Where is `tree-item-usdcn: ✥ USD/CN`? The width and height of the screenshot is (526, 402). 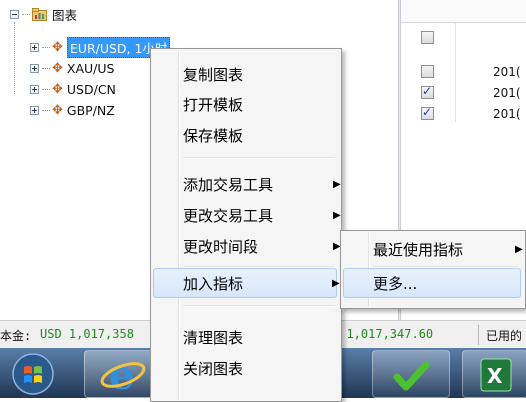
tree-item-usdcn: ✥ USD/CN is located at coordinates (73, 89).